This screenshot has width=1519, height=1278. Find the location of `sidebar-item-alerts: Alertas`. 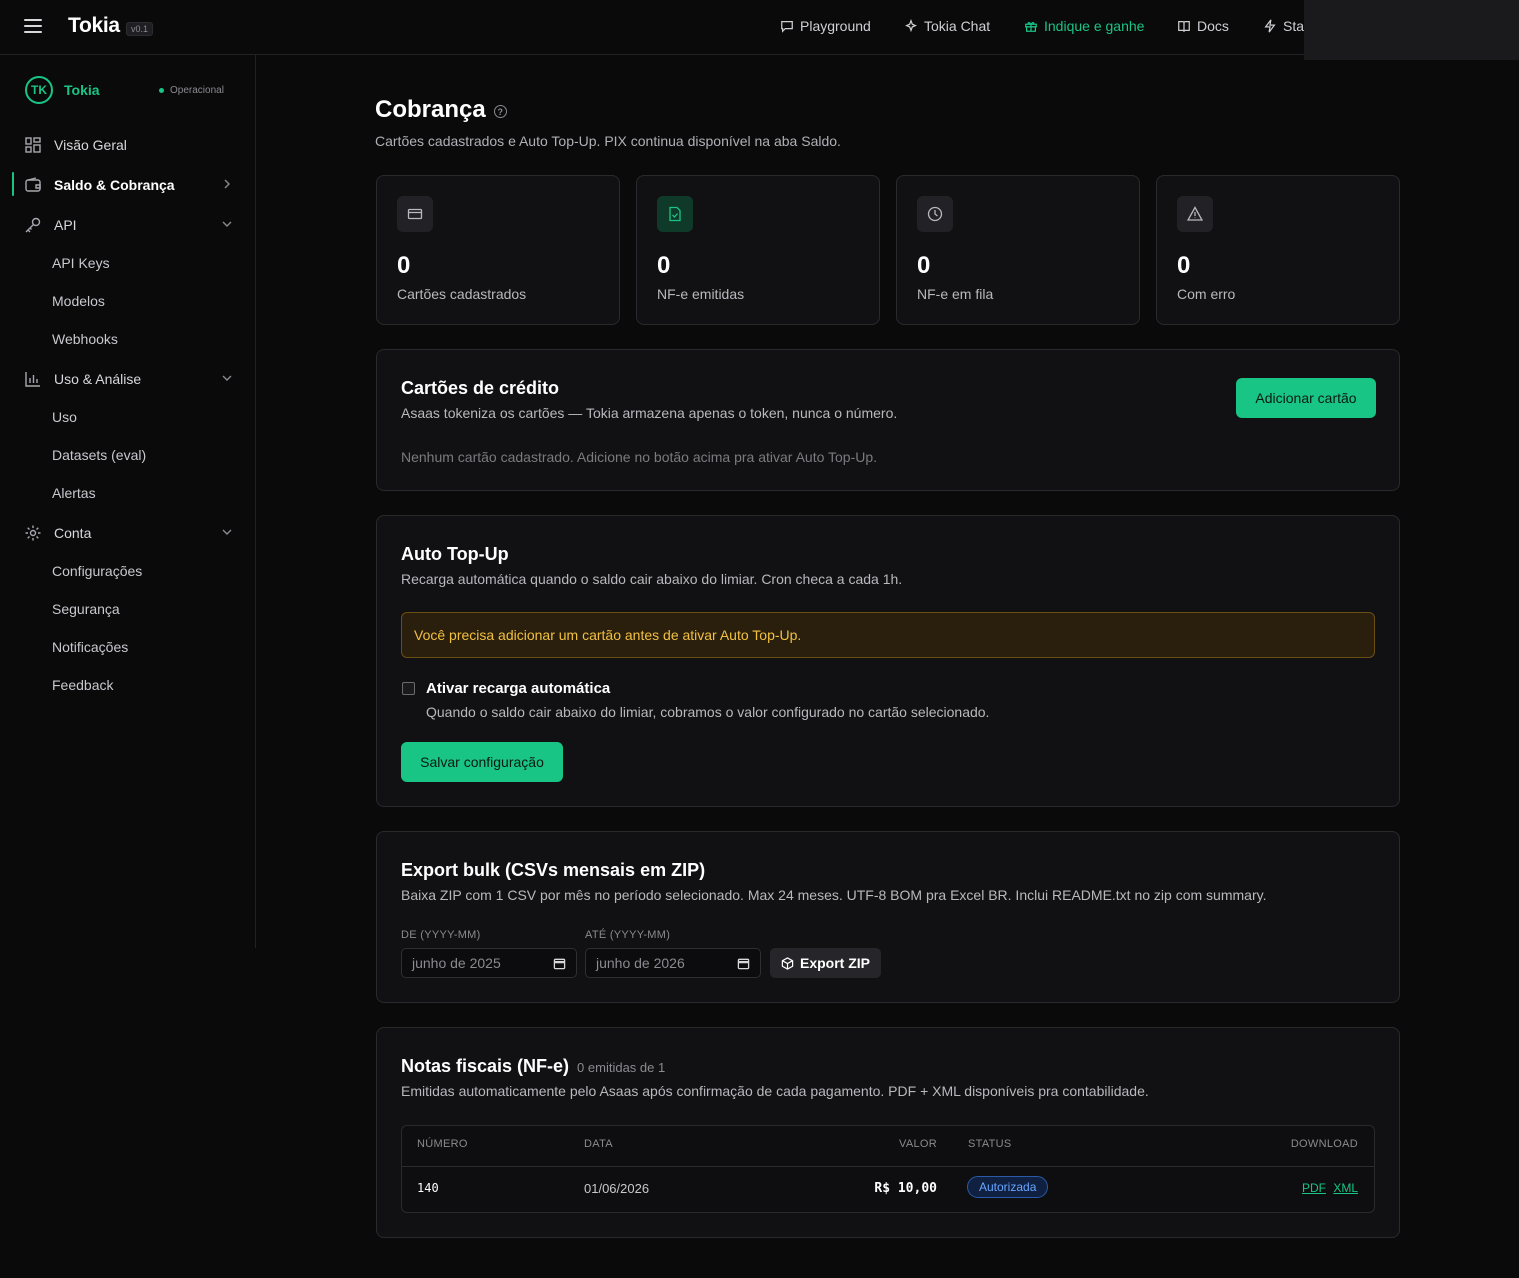

sidebar-item-alerts: Alertas is located at coordinates (74, 493).